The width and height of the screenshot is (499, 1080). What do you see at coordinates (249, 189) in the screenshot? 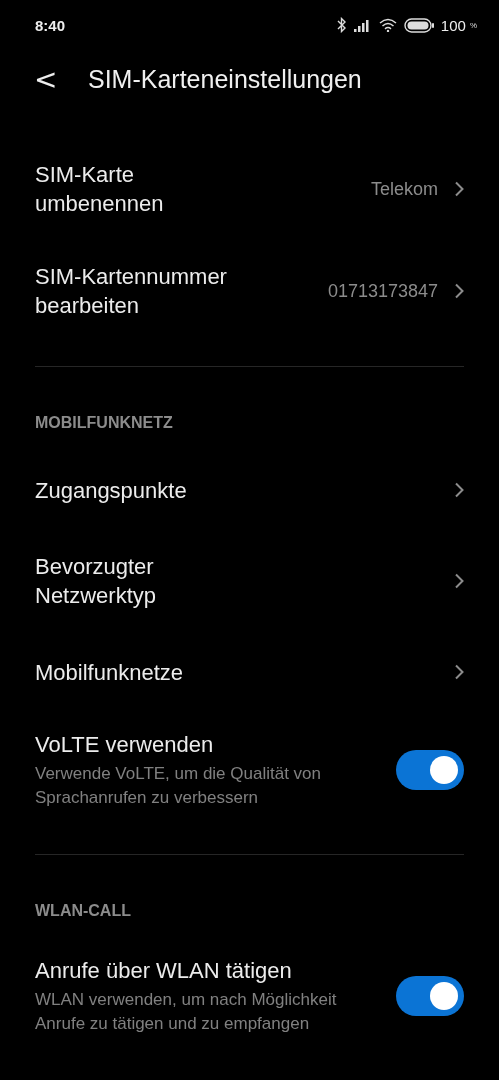
I see `settings-row: SIM-Karte umbenennen Telekom` at bounding box center [249, 189].